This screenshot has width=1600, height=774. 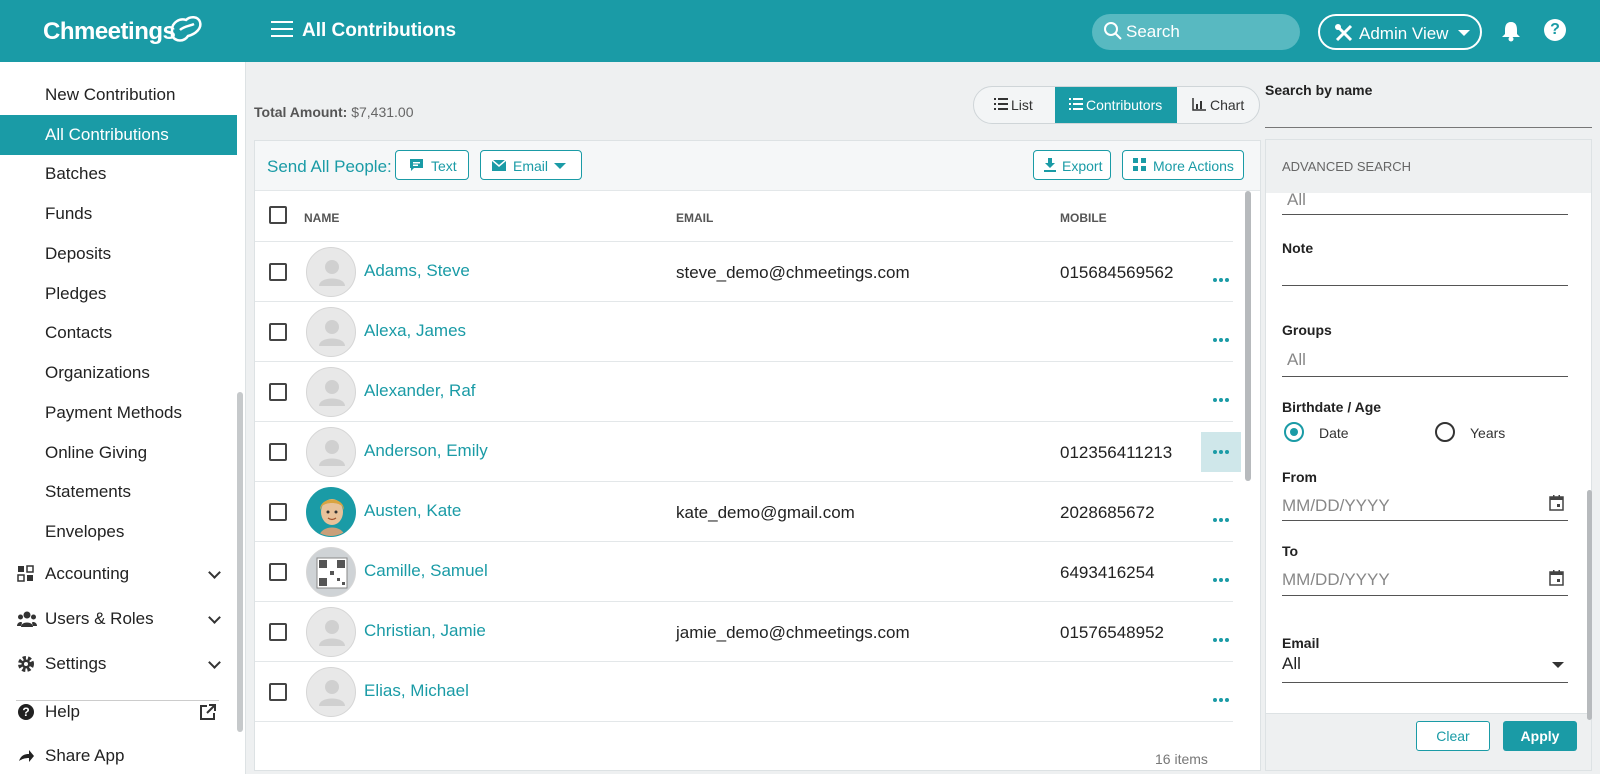 I want to click on contributor-name-link: Elias, Michael, so click(x=416, y=691).